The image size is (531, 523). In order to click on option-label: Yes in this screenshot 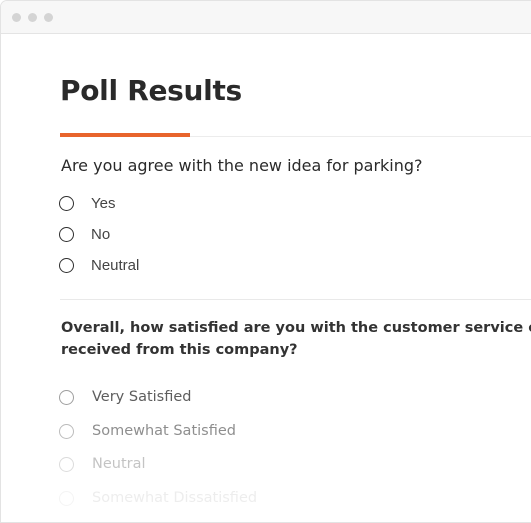, I will do `click(103, 203)`.